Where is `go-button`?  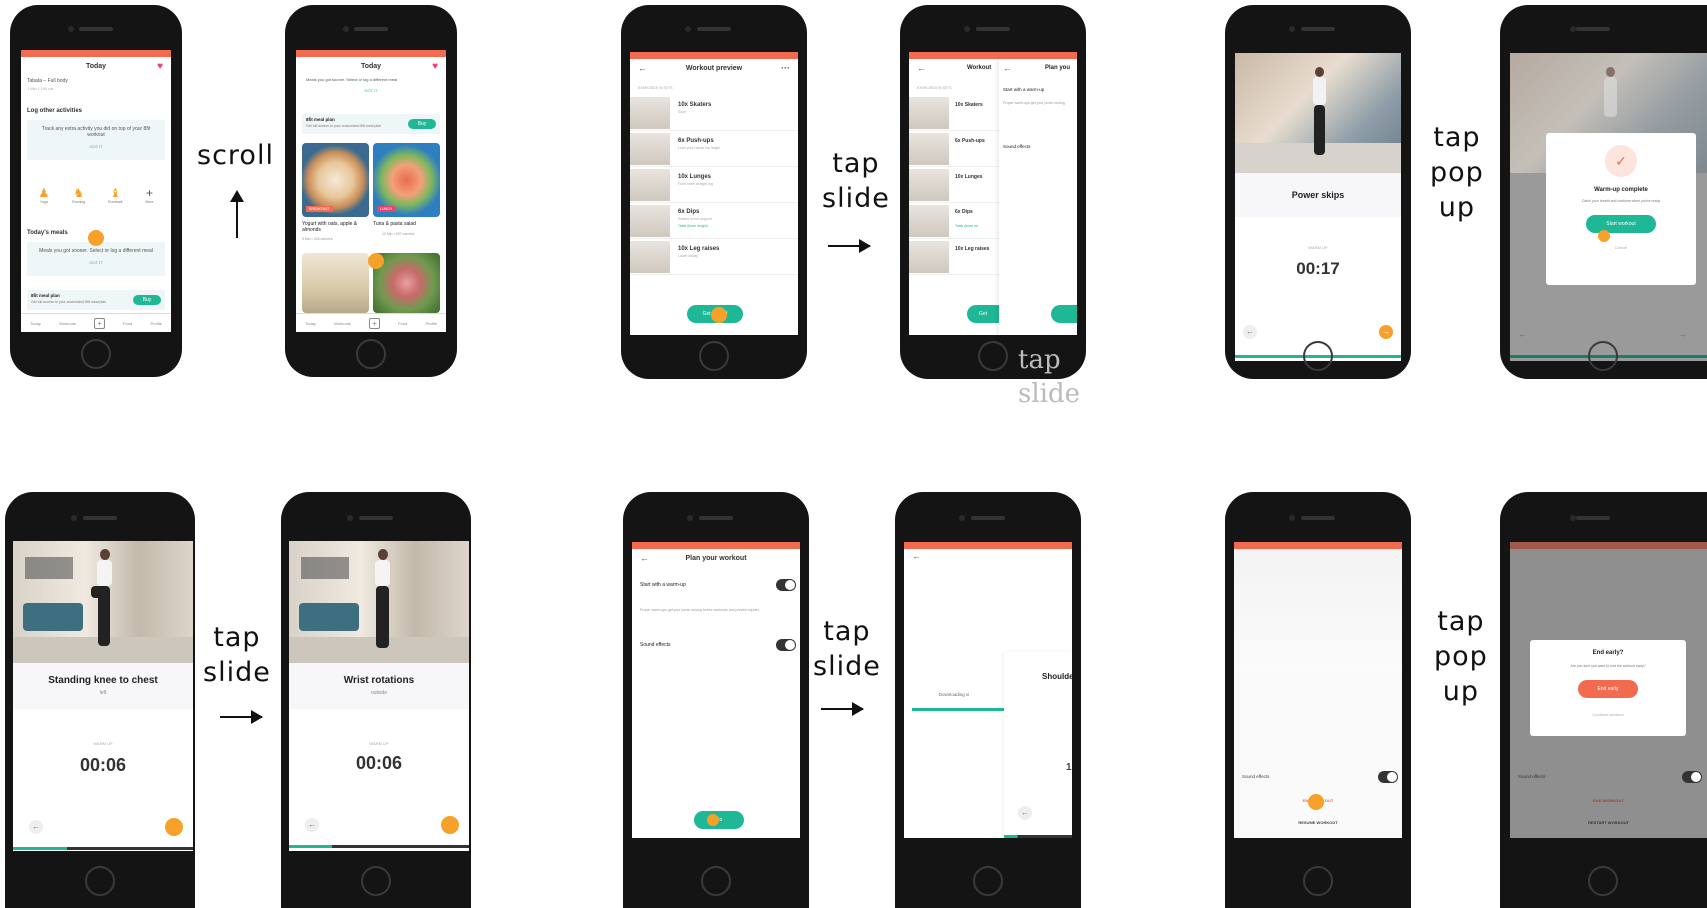 go-button is located at coordinates (1064, 314).